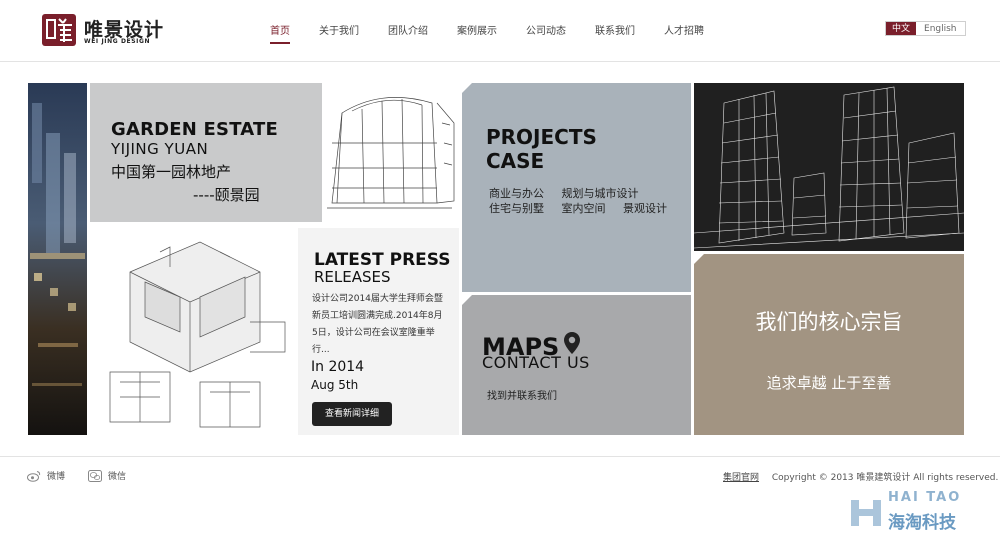 This screenshot has width=1000, height=538. What do you see at coordinates (339, 31) in the screenshot?
I see `nav-item-about: 关于我们` at bounding box center [339, 31].